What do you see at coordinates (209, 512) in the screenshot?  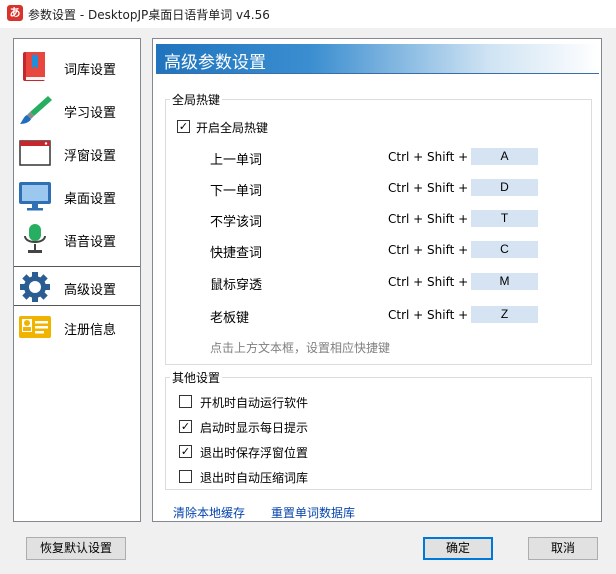 I see `clear-cache-link: 清除本地缓存` at bounding box center [209, 512].